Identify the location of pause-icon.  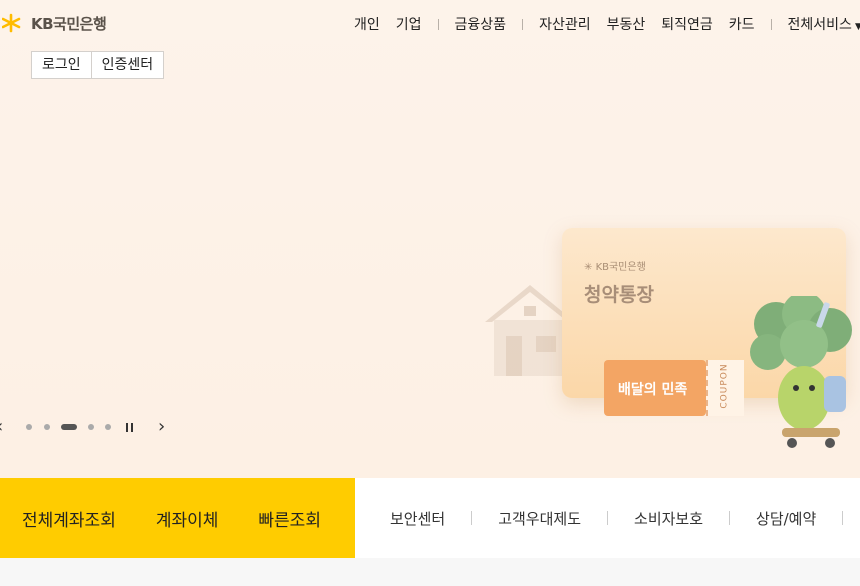
(130, 427).